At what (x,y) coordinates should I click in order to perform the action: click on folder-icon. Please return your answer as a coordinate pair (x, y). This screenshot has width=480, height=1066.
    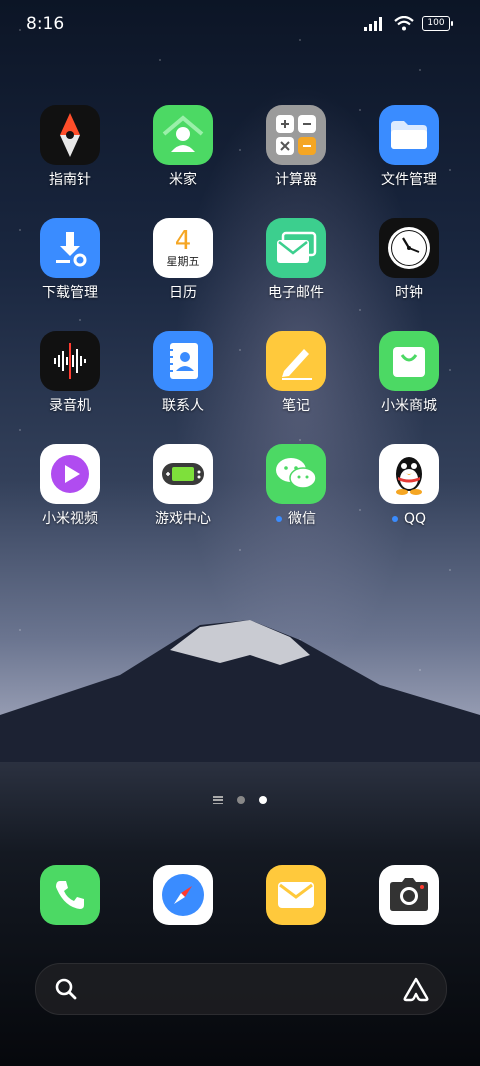
    Looking at the image, I should click on (409, 135).